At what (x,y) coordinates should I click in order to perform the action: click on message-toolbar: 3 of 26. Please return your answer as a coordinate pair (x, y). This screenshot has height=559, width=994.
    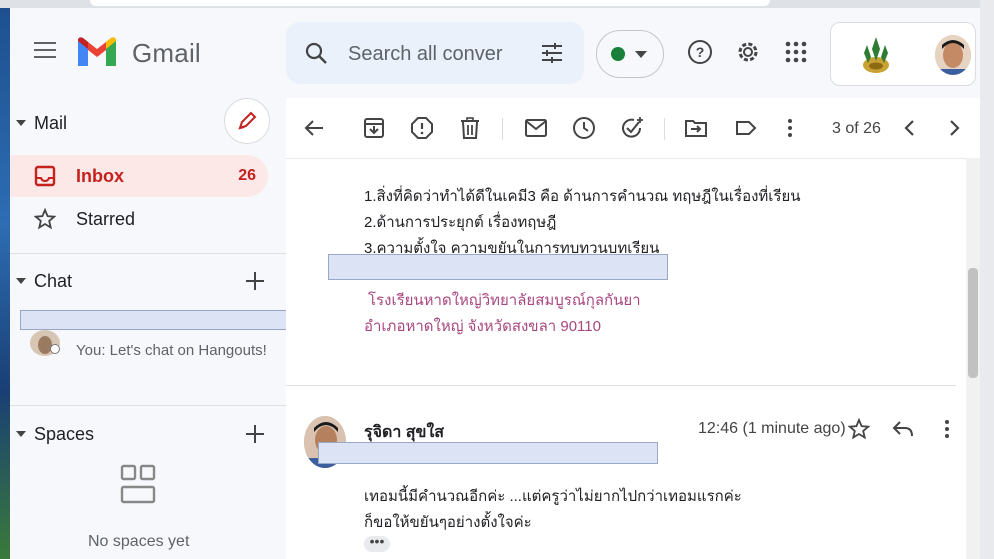
    Looking at the image, I should click on (633, 128).